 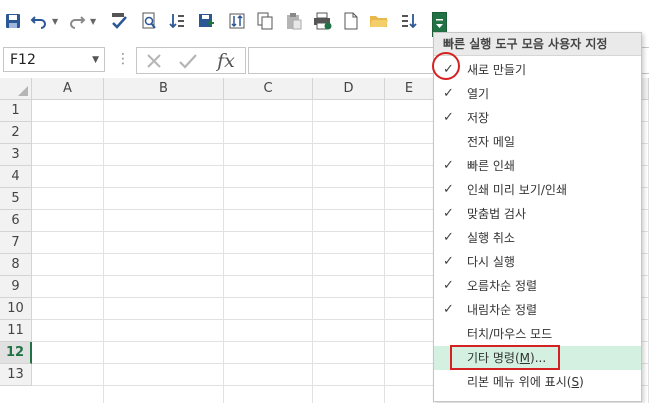 I want to click on paste-icon, so click(x=294, y=21).